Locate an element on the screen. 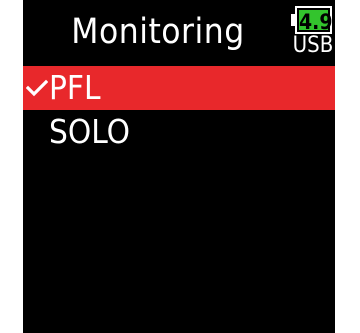 This screenshot has height=333, width=360. checkmark-icon is located at coordinates (37, 88).